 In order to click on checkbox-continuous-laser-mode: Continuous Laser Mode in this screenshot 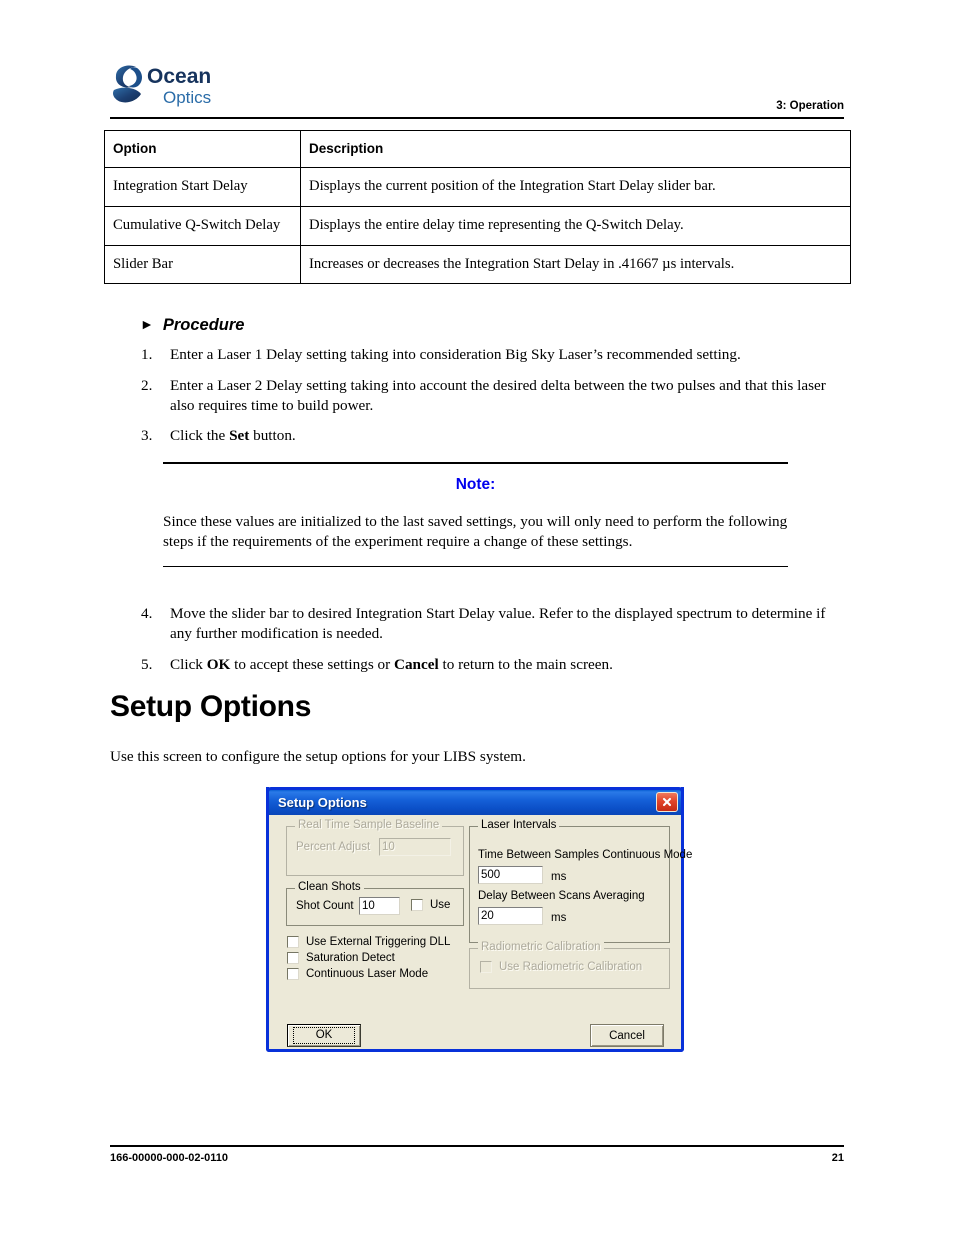, I will do `click(357, 974)`.